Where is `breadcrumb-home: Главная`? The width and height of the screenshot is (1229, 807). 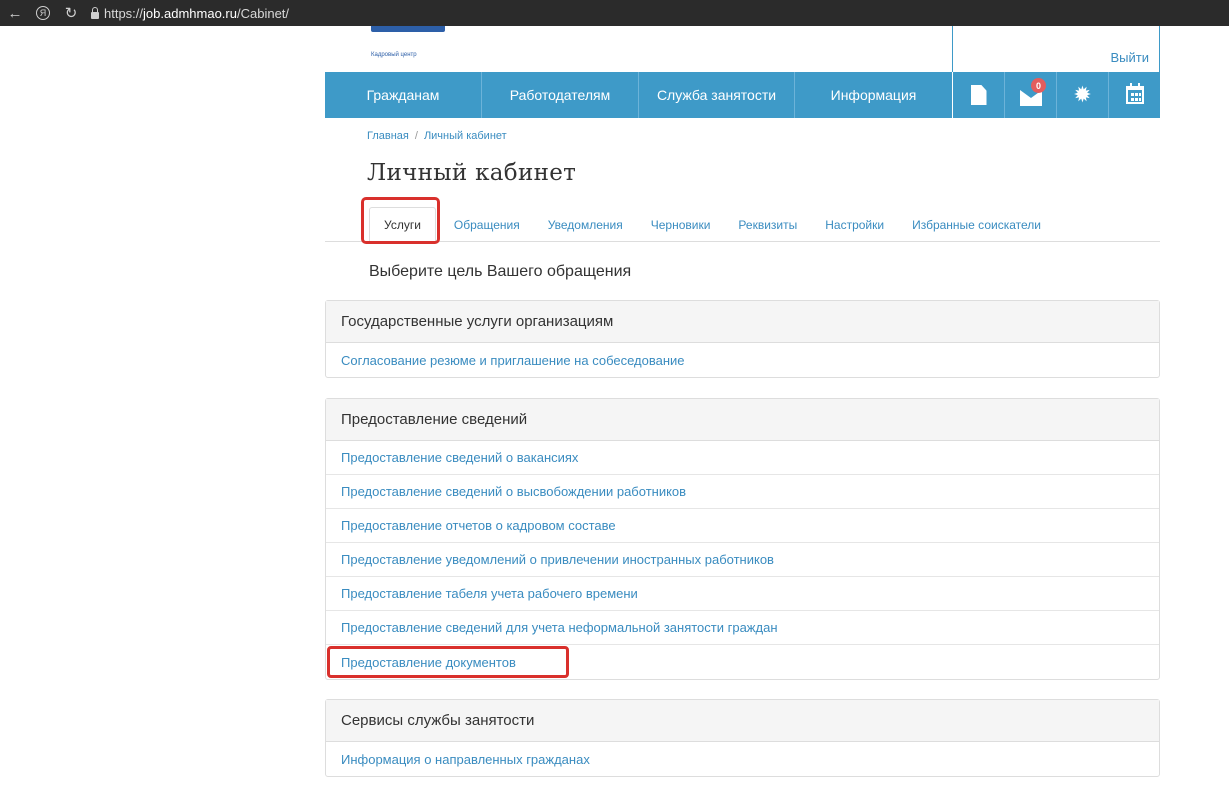 breadcrumb-home: Главная is located at coordinates (388, 136).